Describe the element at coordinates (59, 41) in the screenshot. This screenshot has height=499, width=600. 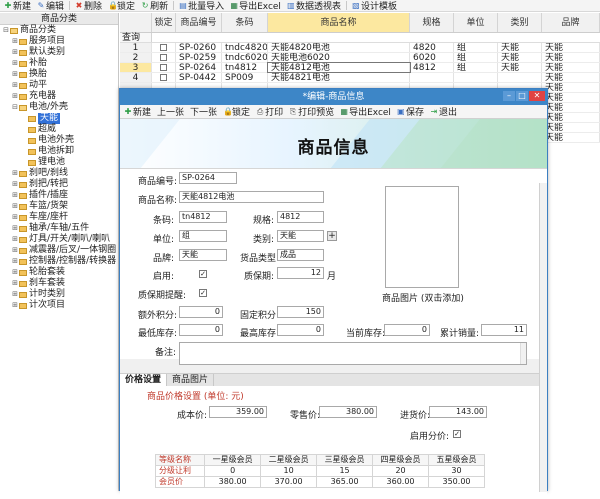
I see `tree-node: ⊞ 服务项目` at that location.